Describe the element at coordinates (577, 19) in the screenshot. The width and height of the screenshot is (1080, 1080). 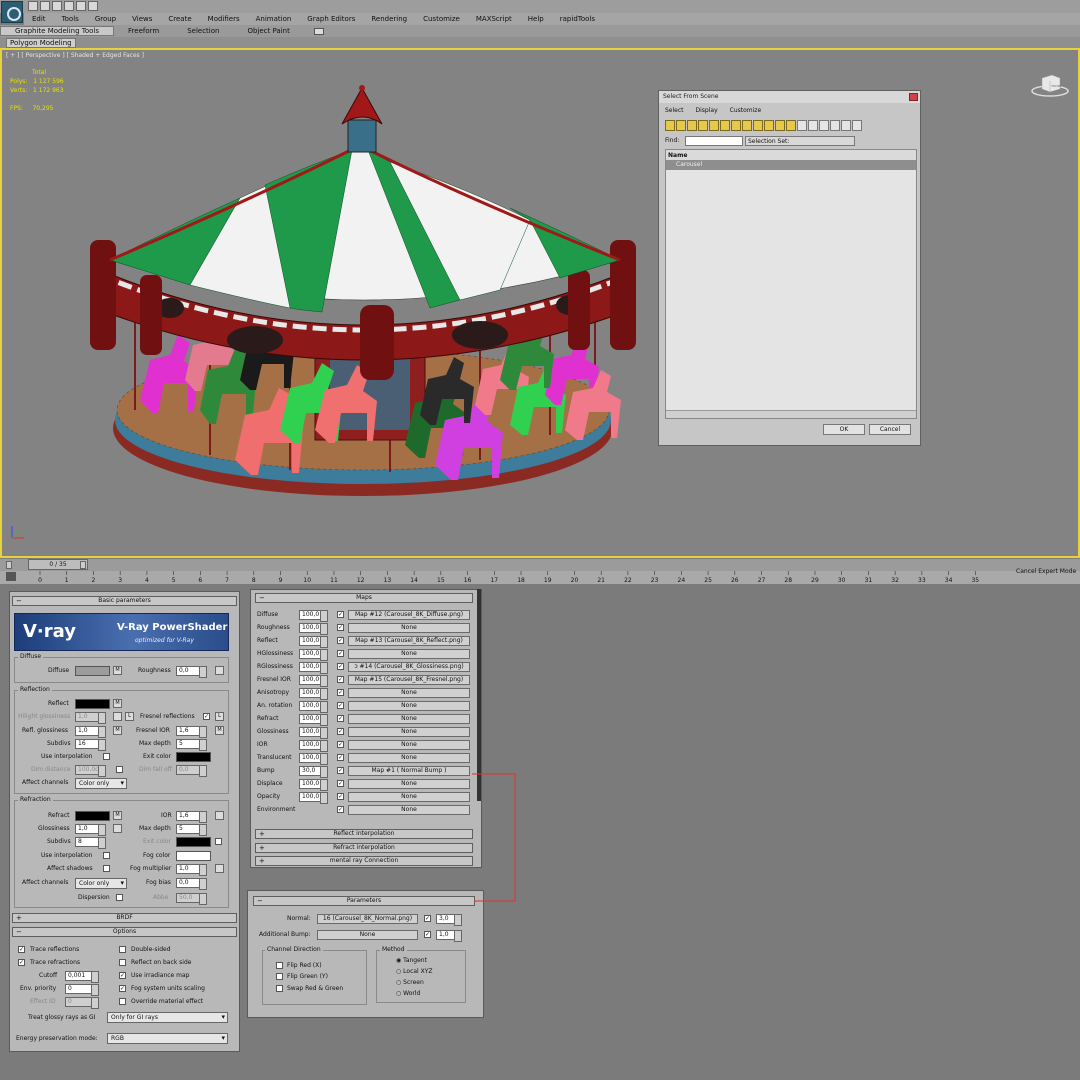
I see `menu-rapidtools: rapidTools` at that location.